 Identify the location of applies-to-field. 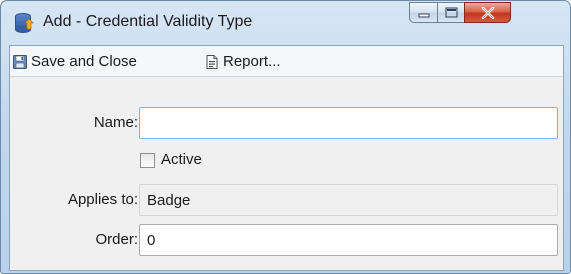
(348, 200).